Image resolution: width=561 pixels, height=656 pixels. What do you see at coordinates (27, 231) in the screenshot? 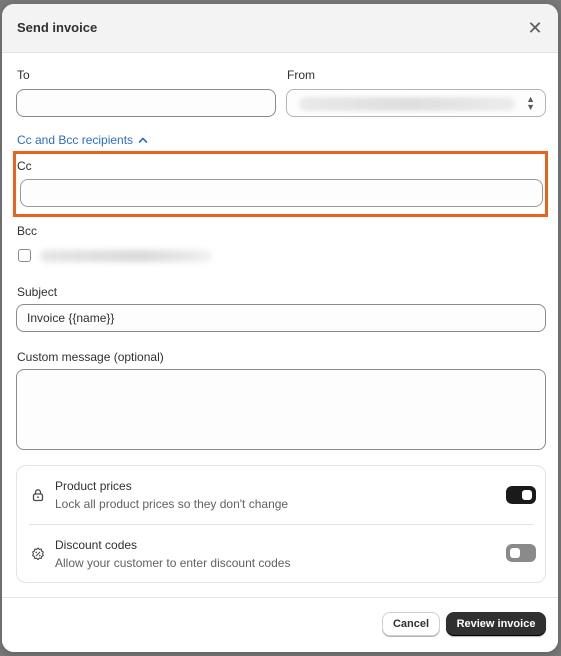
I see `bcc-label: Bcc` at bounding box center [27, 231].